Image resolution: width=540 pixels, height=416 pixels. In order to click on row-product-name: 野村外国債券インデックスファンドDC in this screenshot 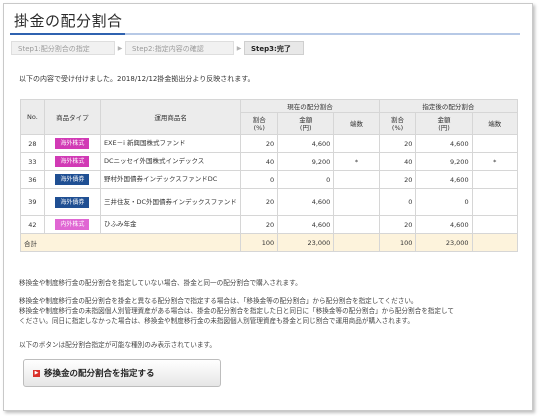, I will do `click(170, 179)`.